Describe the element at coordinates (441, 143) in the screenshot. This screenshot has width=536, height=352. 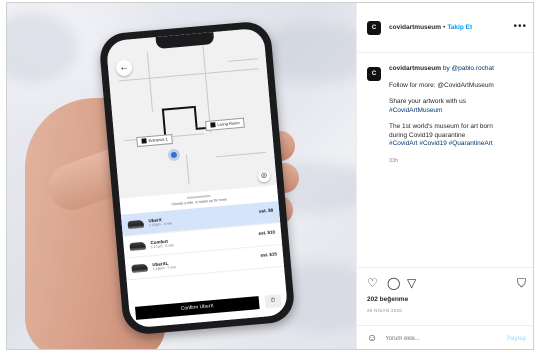
I see `hashtag-link: #CovidArt #Covid19 #QuarantineArt` at that location.